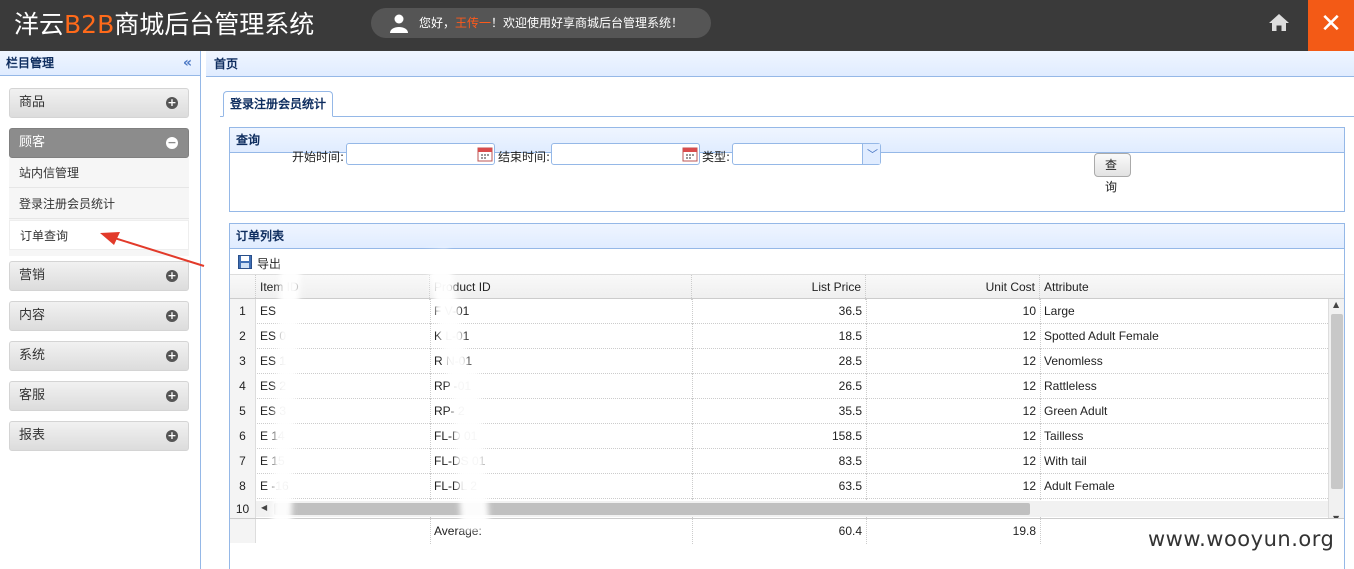 This screenshot has width=1354, height=569. I want to click on start-time-label: 开始时间:, so click(318, 157).